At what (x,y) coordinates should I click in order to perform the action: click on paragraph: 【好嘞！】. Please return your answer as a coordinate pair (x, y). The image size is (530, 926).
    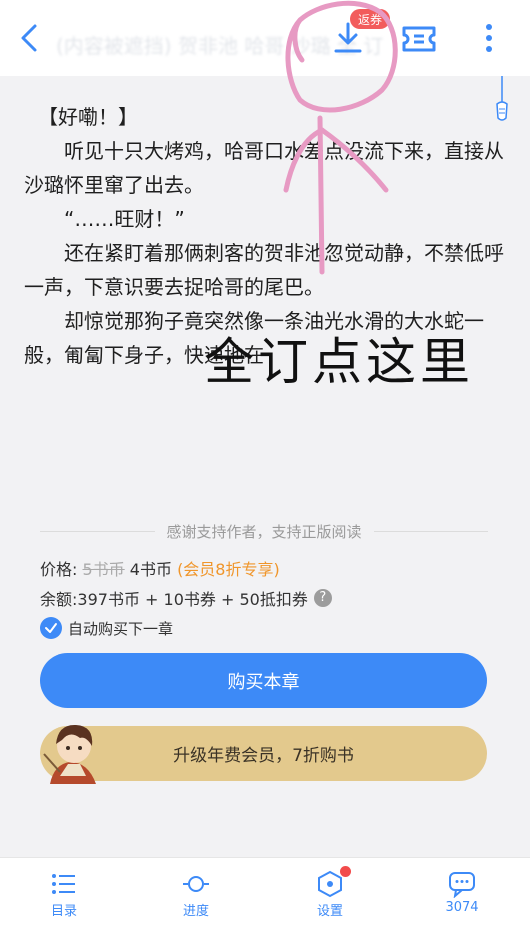
    Looking at the image, I should click on (88, 117).